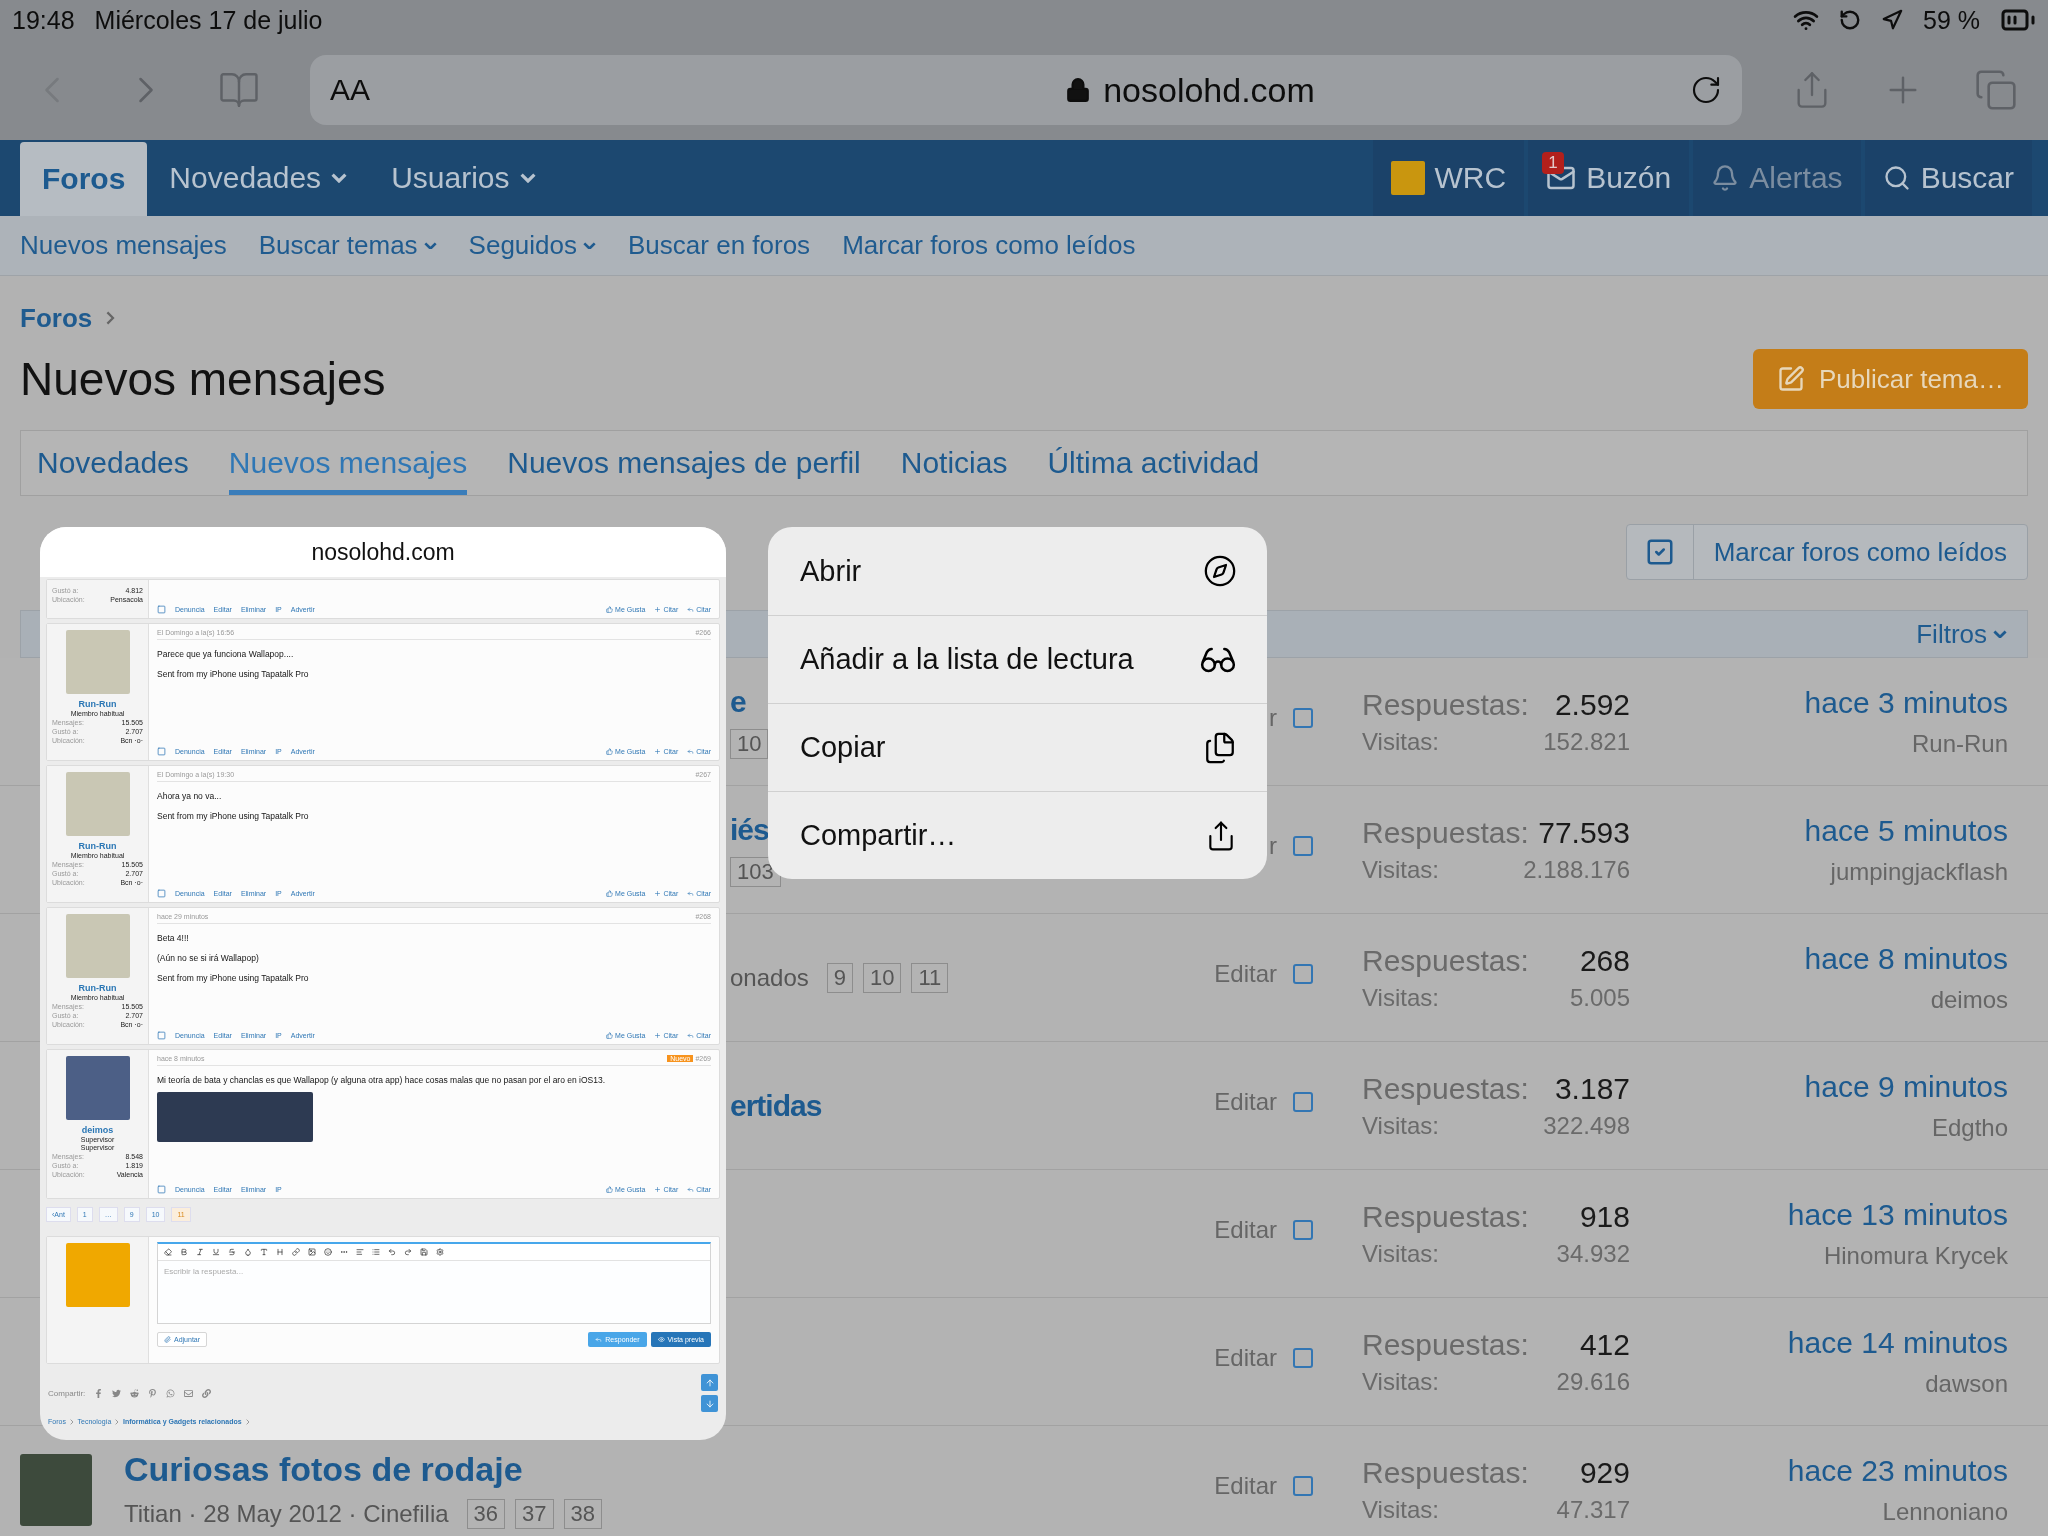 The image size is (2048, 1536). What do you see at coordinates (1948, 178) in the screenshot?
I see `nav-button: Buscar` at bounding box center [1948, 178].